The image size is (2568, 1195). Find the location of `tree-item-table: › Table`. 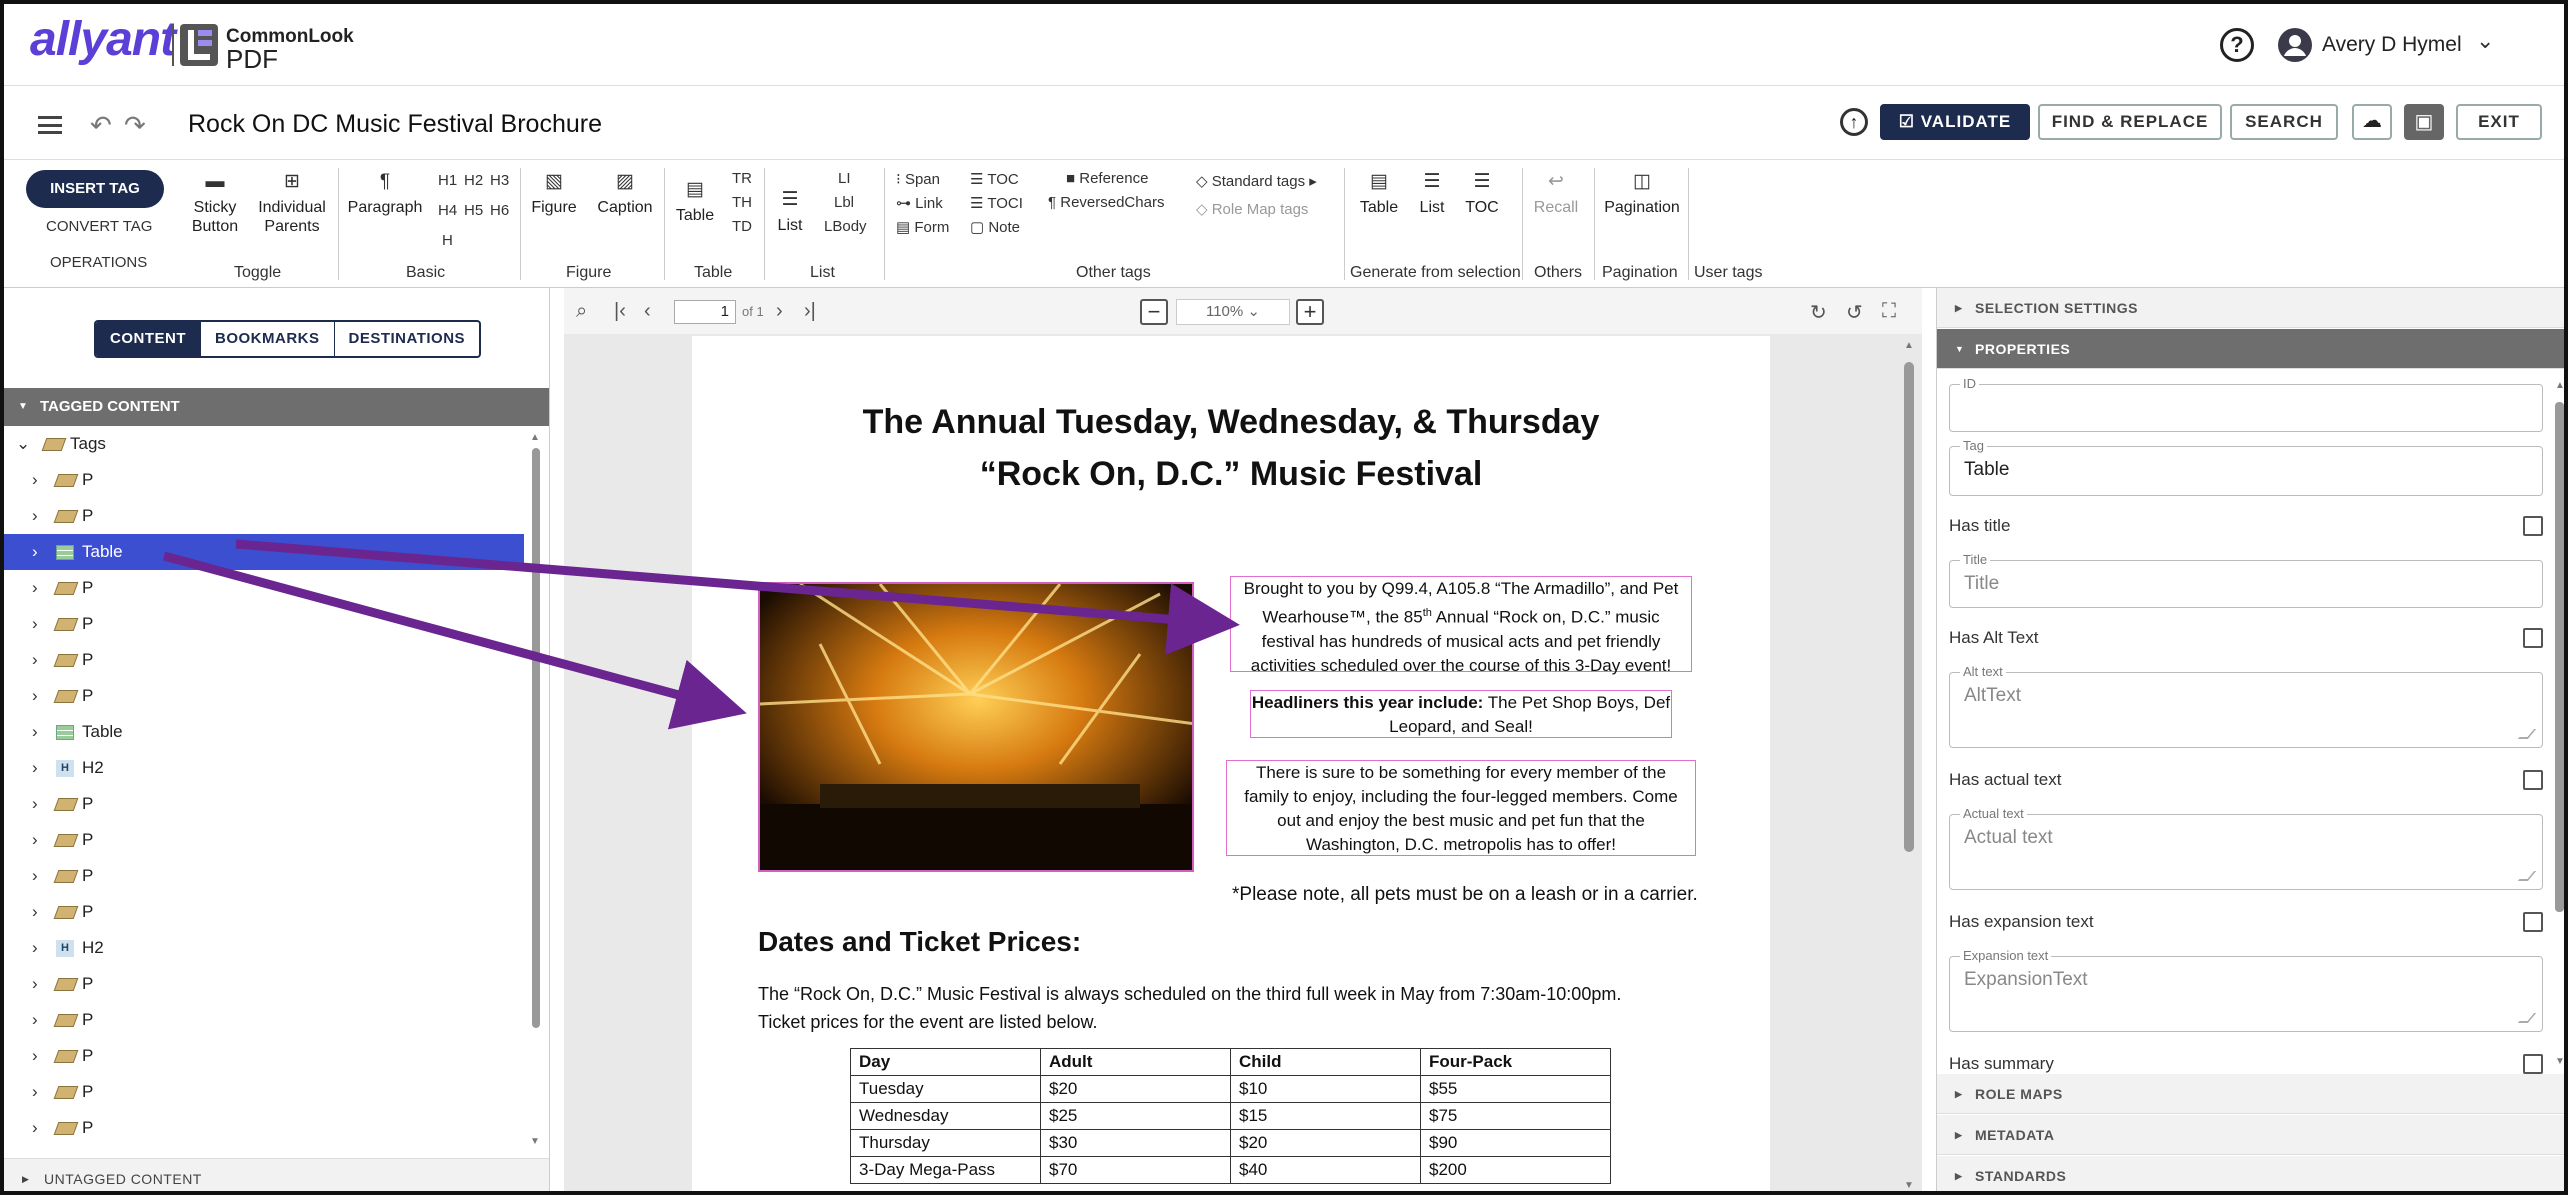

tree-item-table: › Table is located at coordinates (264, 552).